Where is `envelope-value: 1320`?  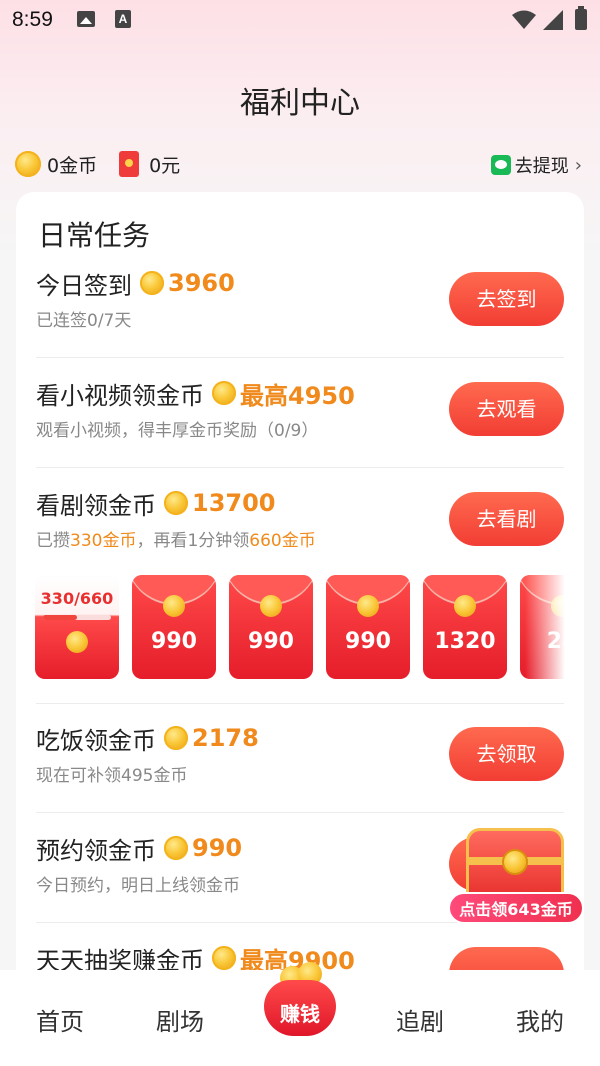 envelope-value: 1320 is located at coordinates (465, 641).